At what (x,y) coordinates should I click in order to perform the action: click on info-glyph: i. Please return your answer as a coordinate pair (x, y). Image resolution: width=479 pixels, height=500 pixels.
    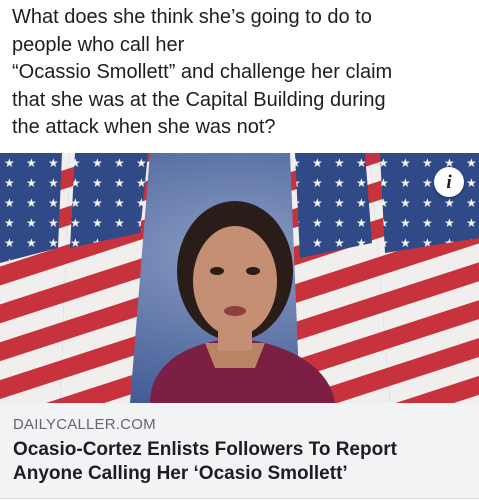
    Looking at the image, I should click on (449, 182).